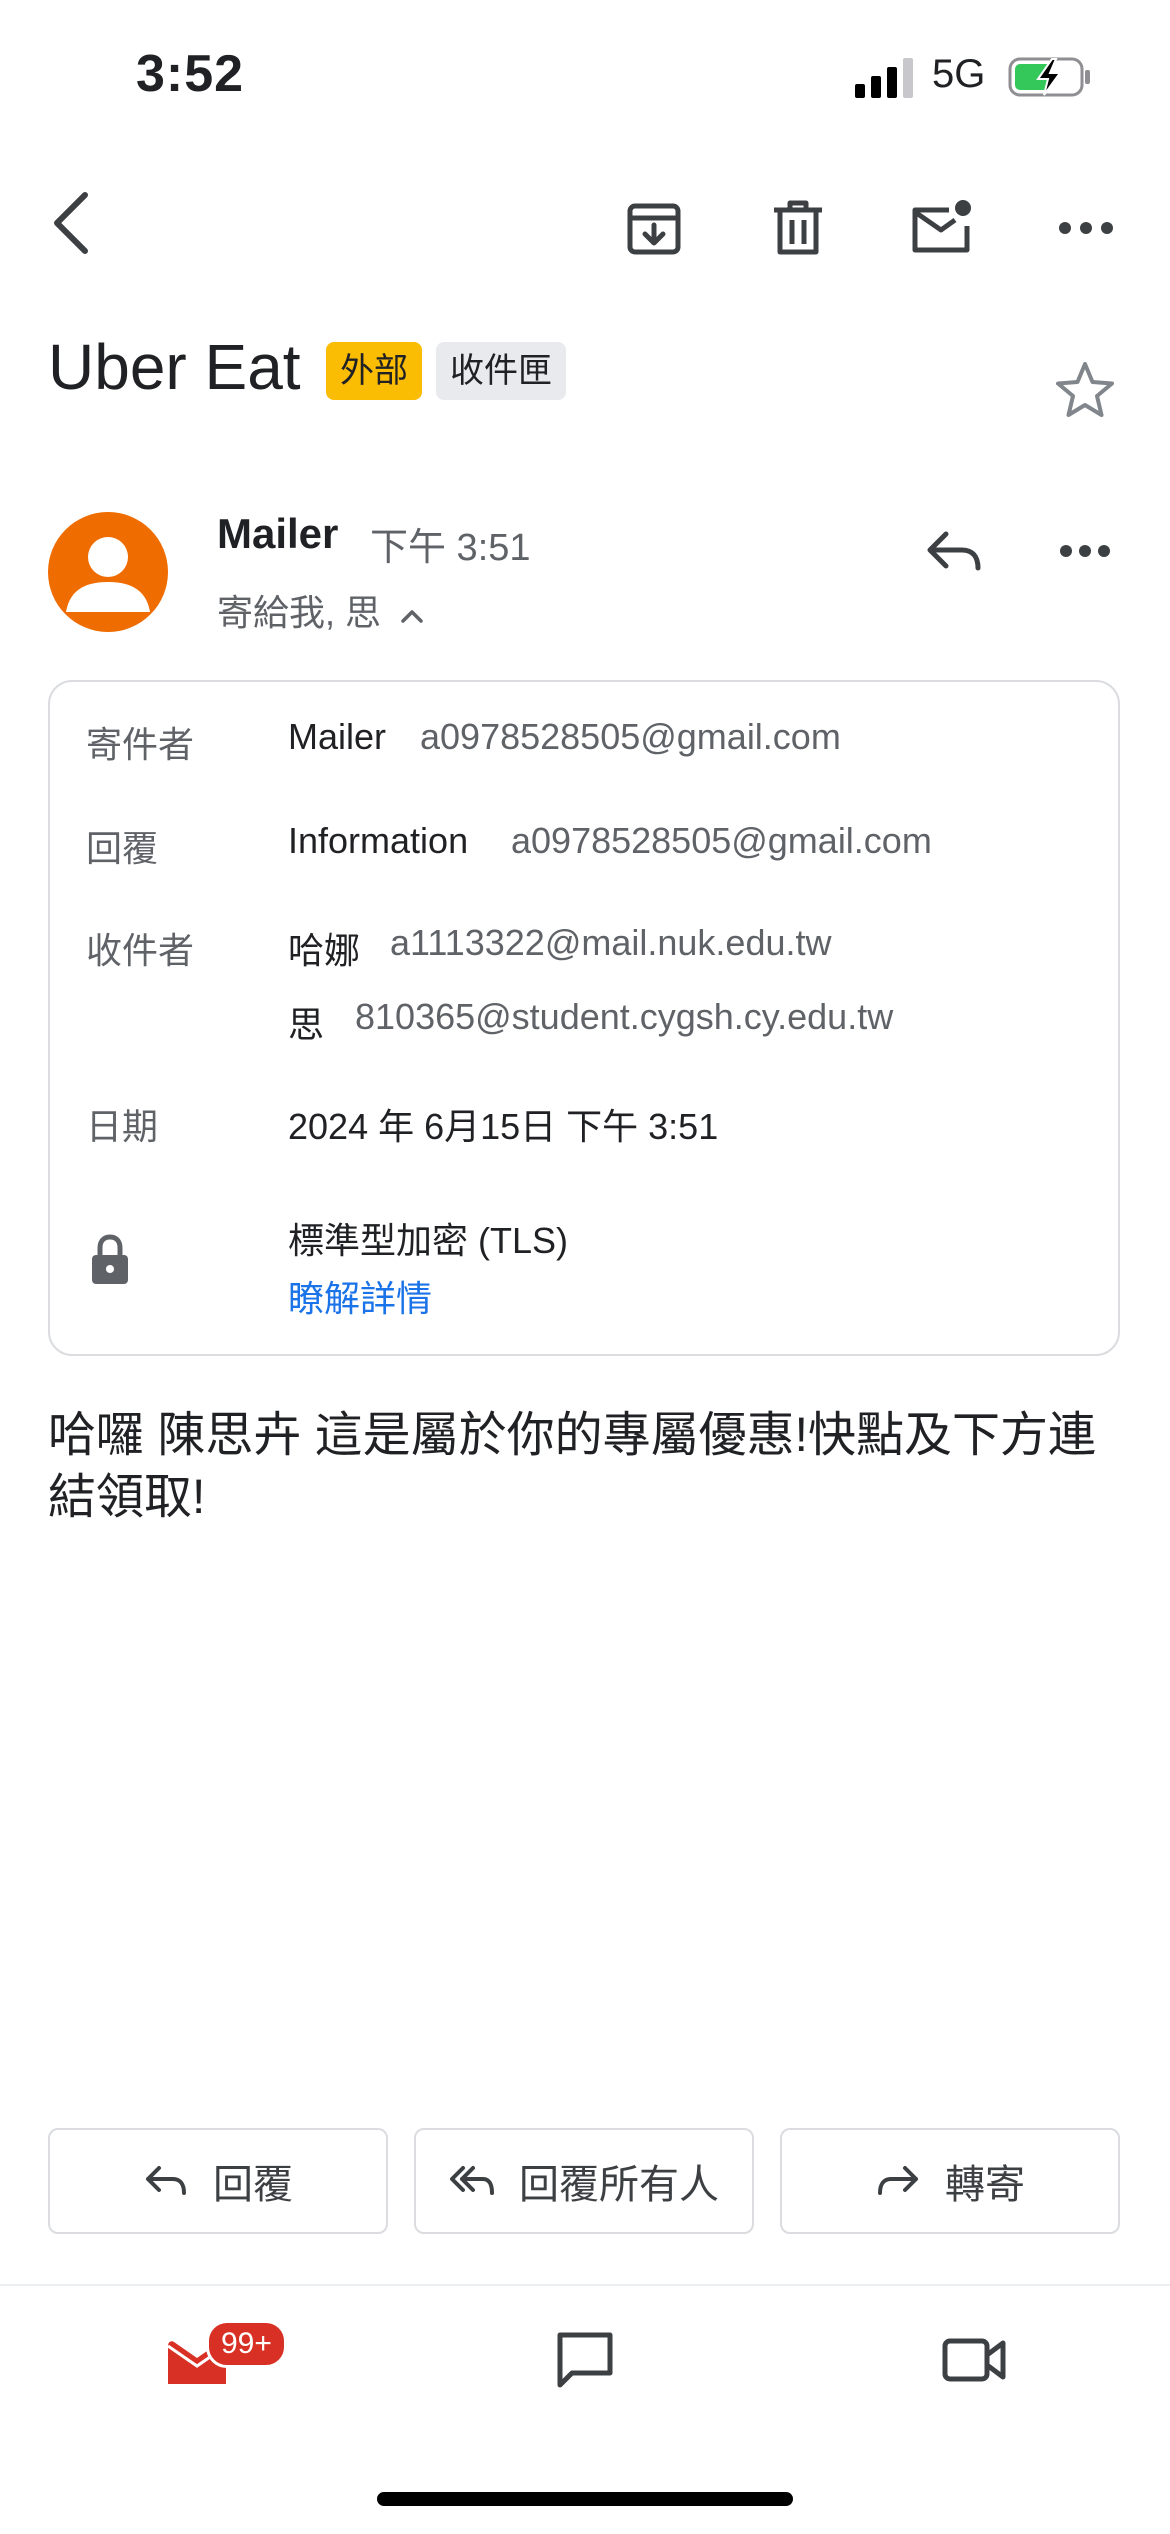 Image resolution: width=1170 pixels, height=2534 pixels. Describe the element at coordinates (324, 950) in the screenshot. I see `recipient-name: 哈娜` at that location.